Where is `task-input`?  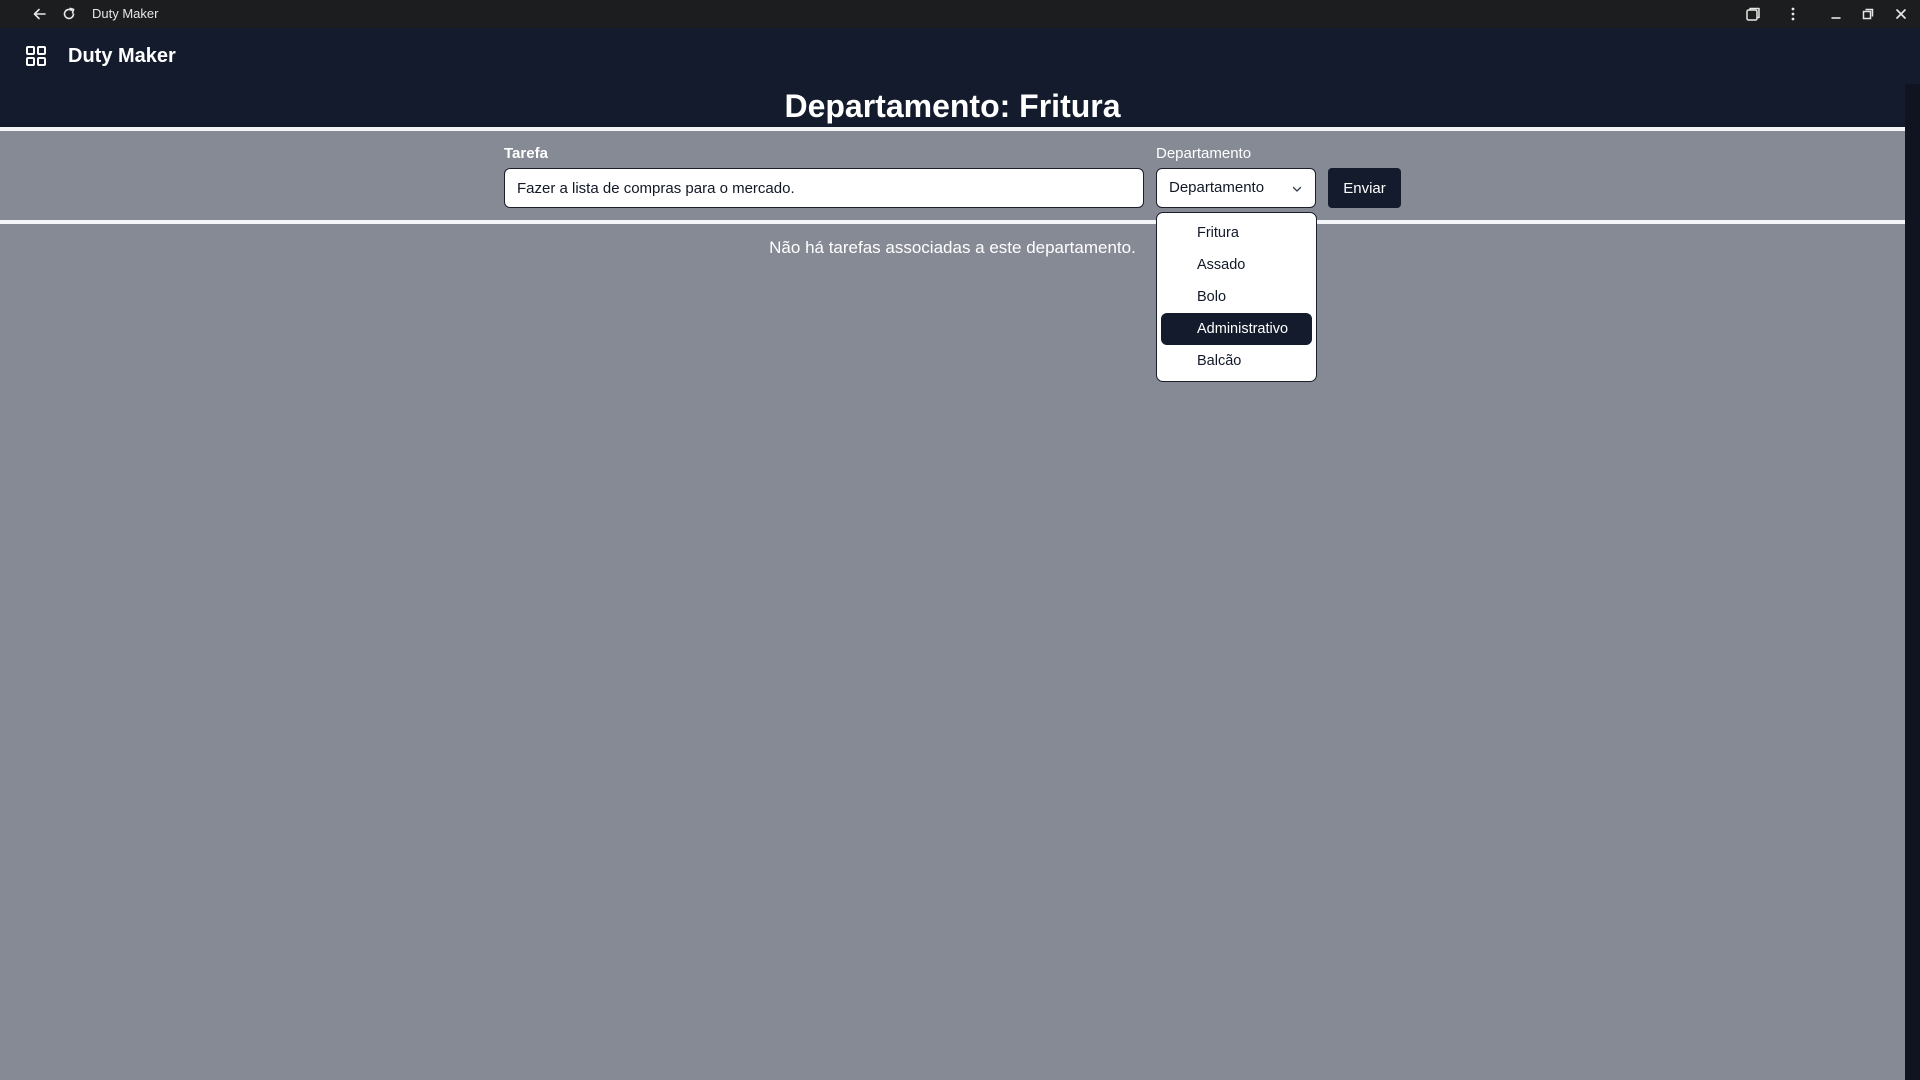 task-input is located at coordinates (824, 188).